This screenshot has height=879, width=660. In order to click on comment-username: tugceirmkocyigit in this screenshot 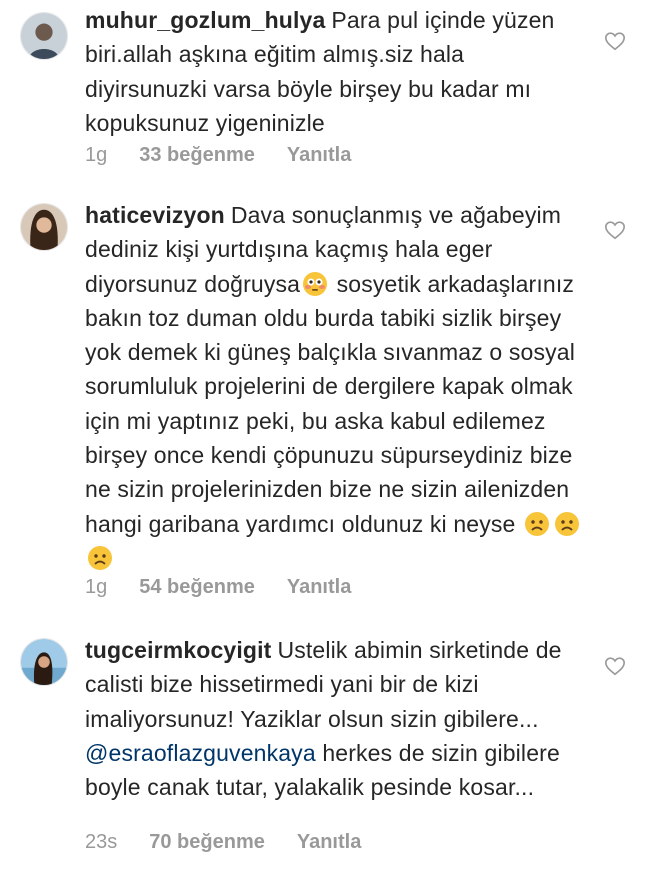, I will do `click(178, 650)`.